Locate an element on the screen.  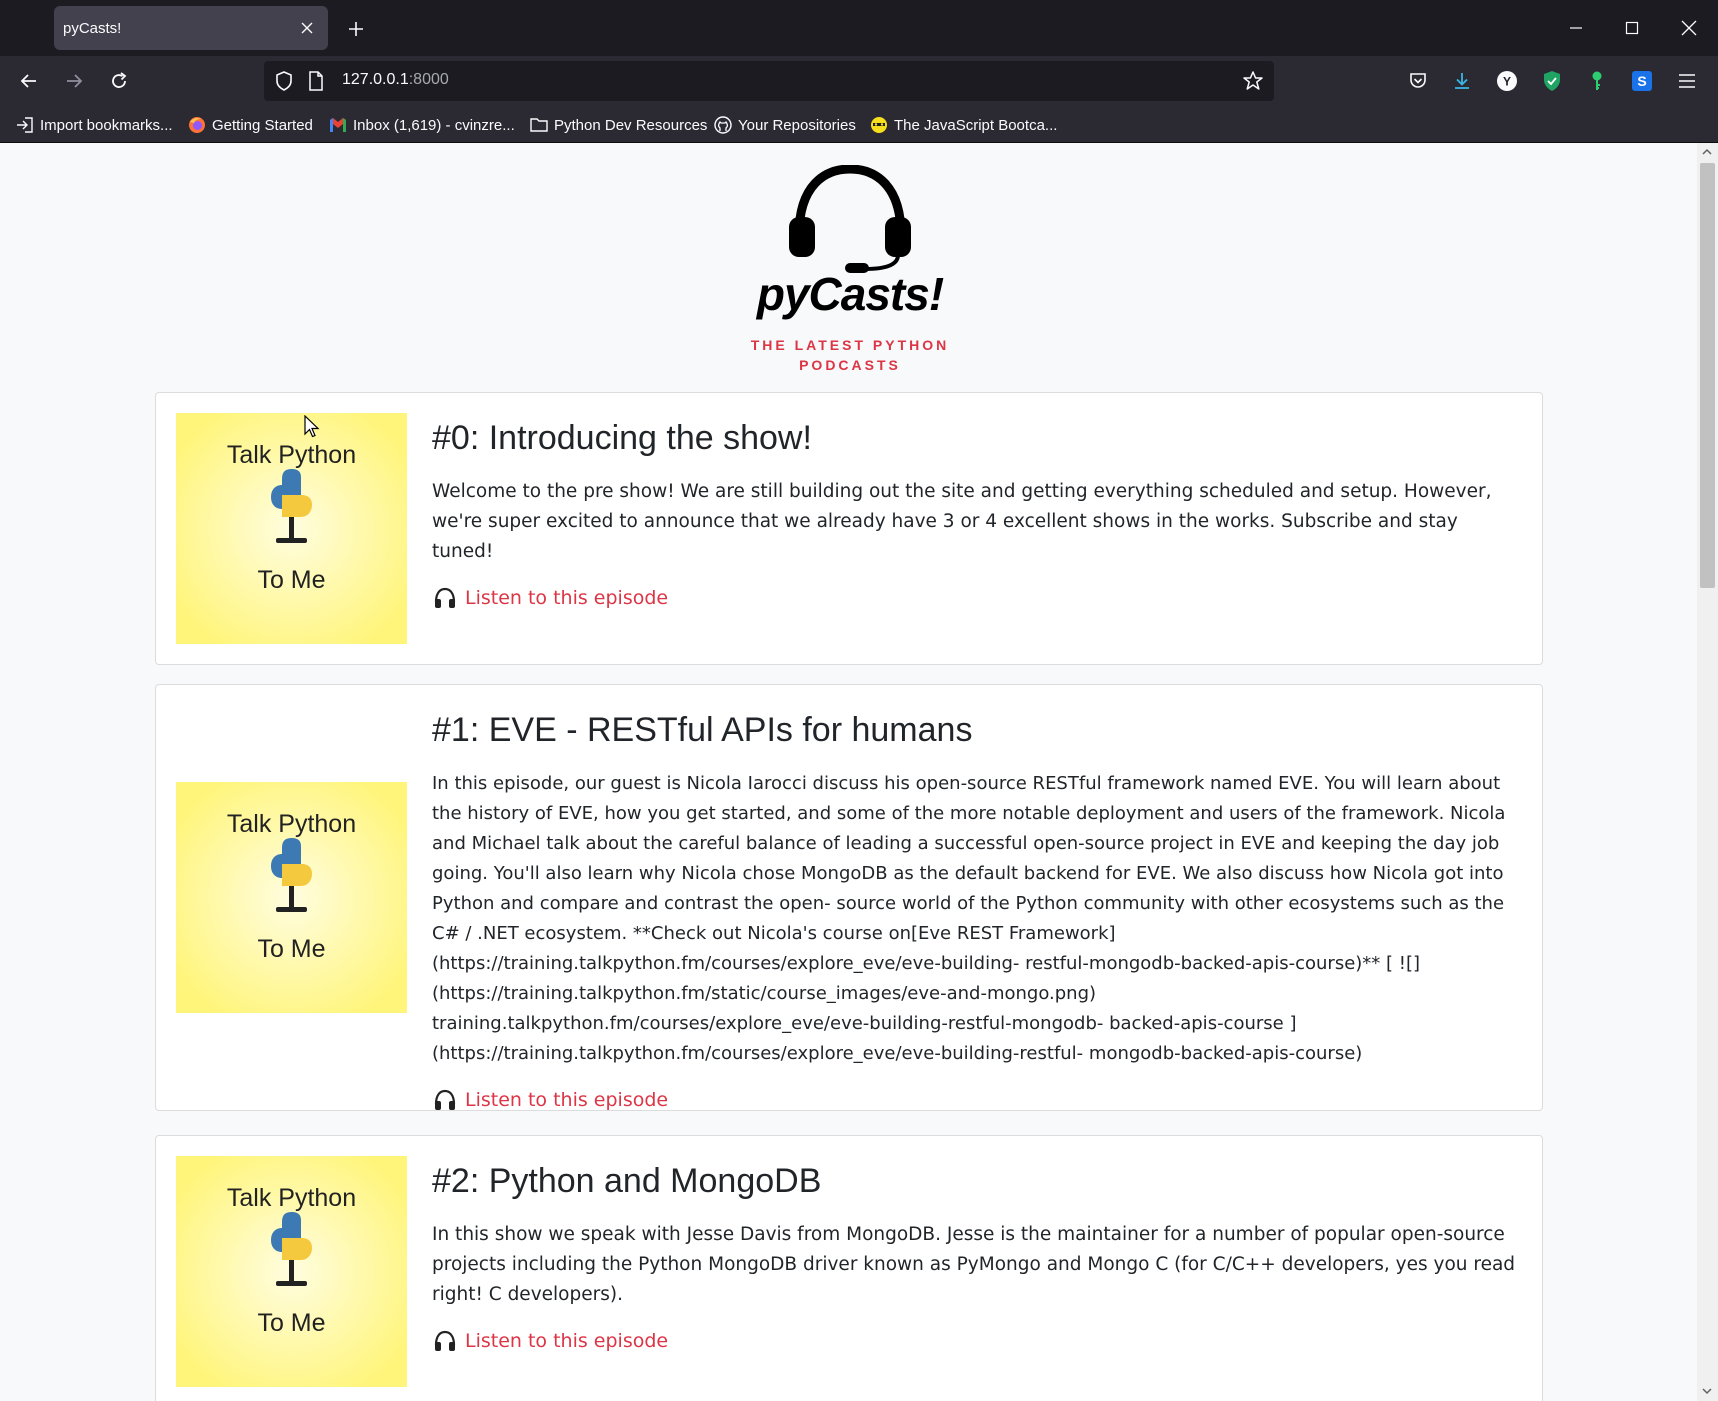
gmail-icon is located at coordinates (338, 125).